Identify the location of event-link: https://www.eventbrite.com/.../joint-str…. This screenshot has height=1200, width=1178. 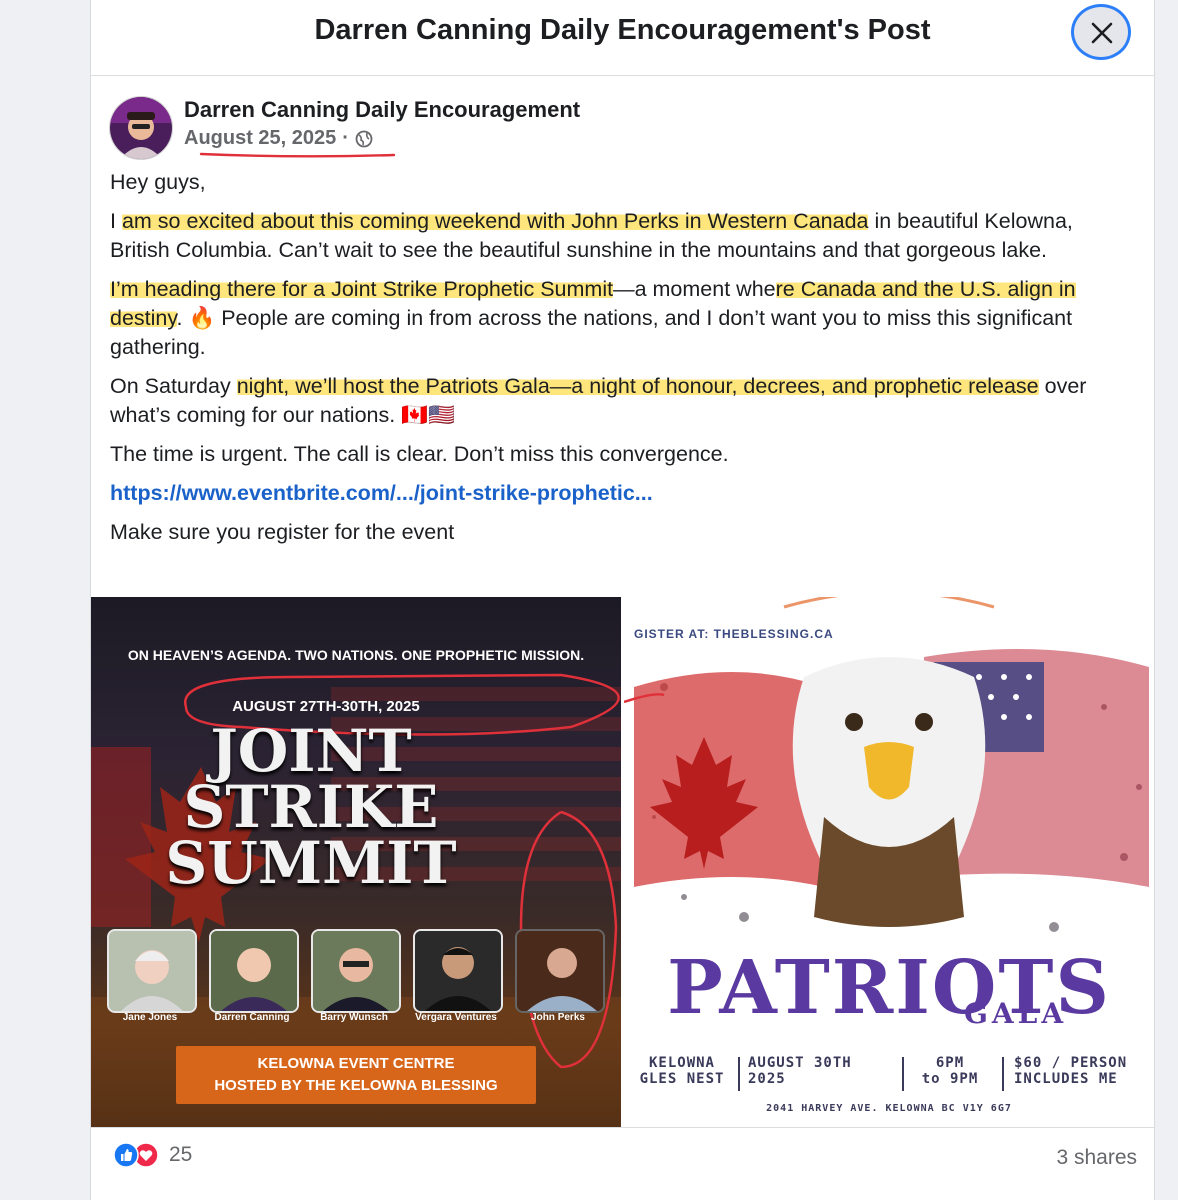
(381, 493).